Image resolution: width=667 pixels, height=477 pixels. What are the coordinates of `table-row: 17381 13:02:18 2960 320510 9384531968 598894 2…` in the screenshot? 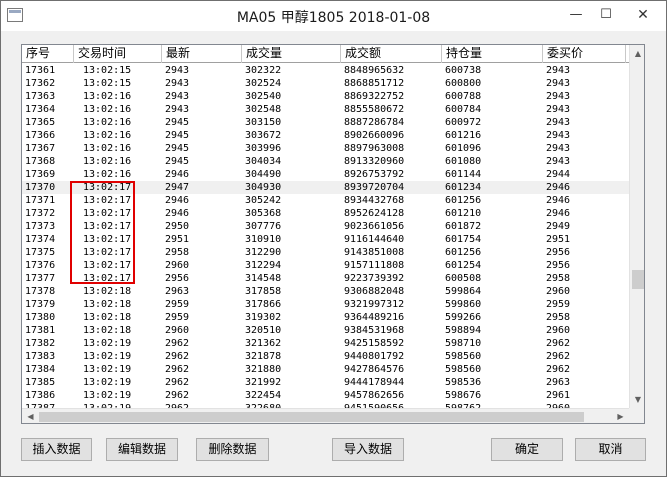 It's located at (325, 330).